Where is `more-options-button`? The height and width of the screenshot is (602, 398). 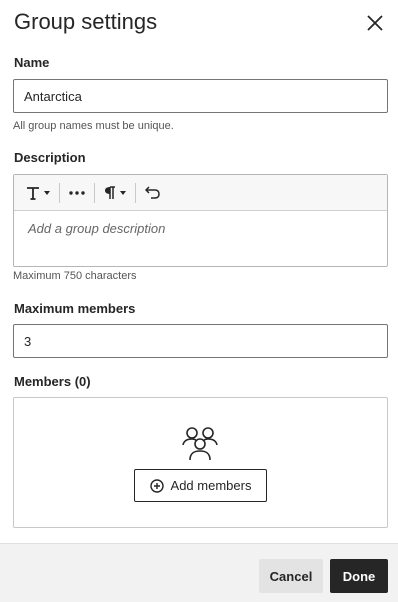 more-options-button is located at coordinates (77, 193).